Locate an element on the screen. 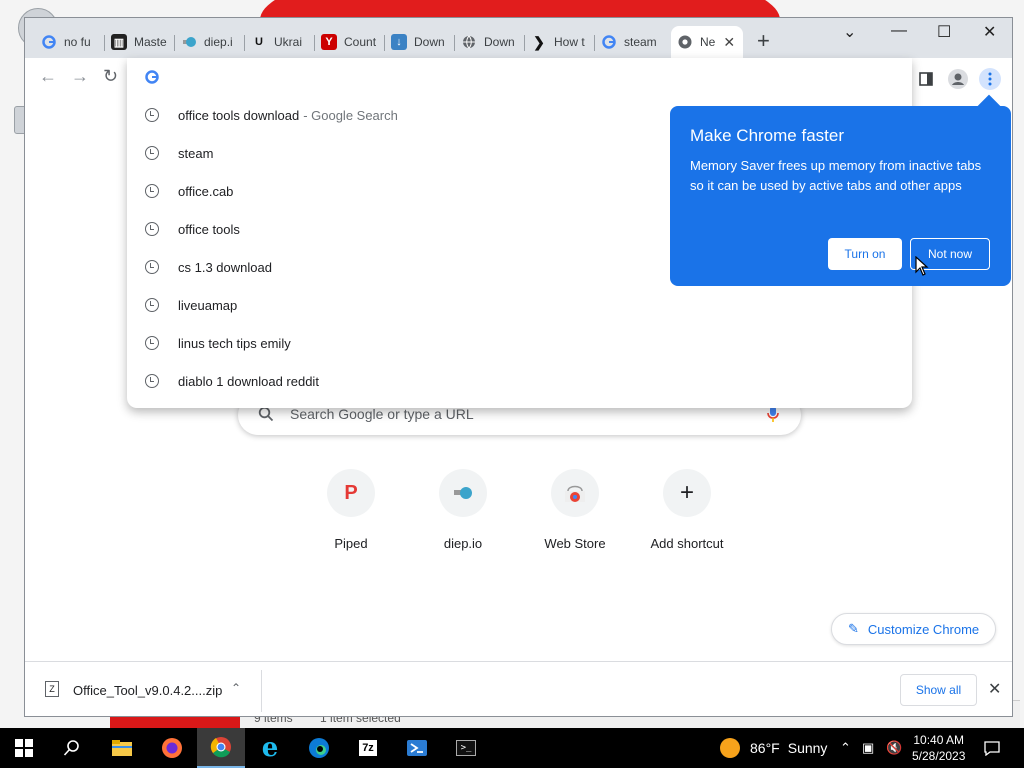 This screenshot has width=1024, height=768. office-tool-icon is located at coordinates (417, 748).